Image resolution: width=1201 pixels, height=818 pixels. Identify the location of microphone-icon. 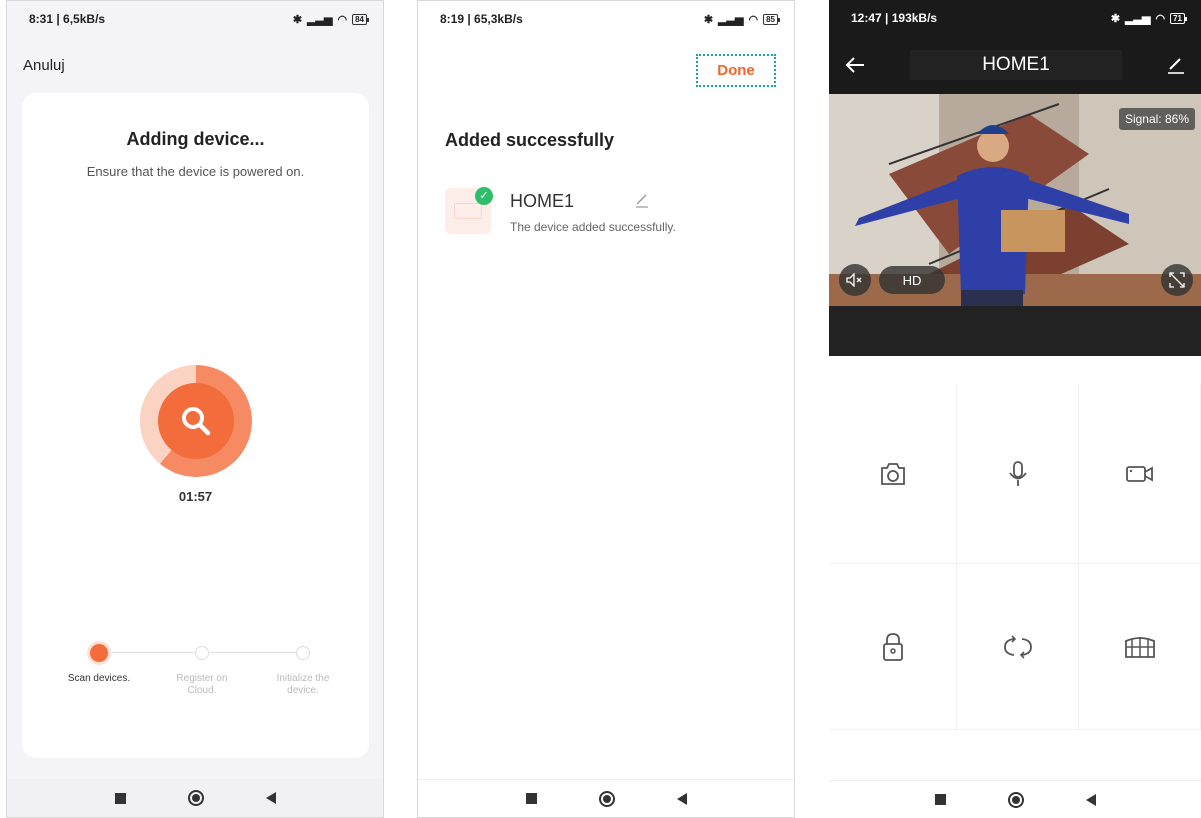
(1017, 473).